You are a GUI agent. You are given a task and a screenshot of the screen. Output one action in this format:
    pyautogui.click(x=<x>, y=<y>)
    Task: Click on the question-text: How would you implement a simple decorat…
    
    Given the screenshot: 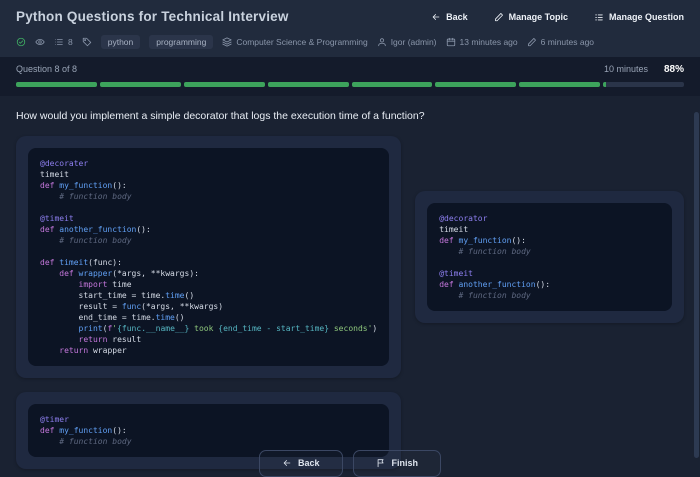 What is the action you would take?
    pyautogui.click(x=220, y=116)
    